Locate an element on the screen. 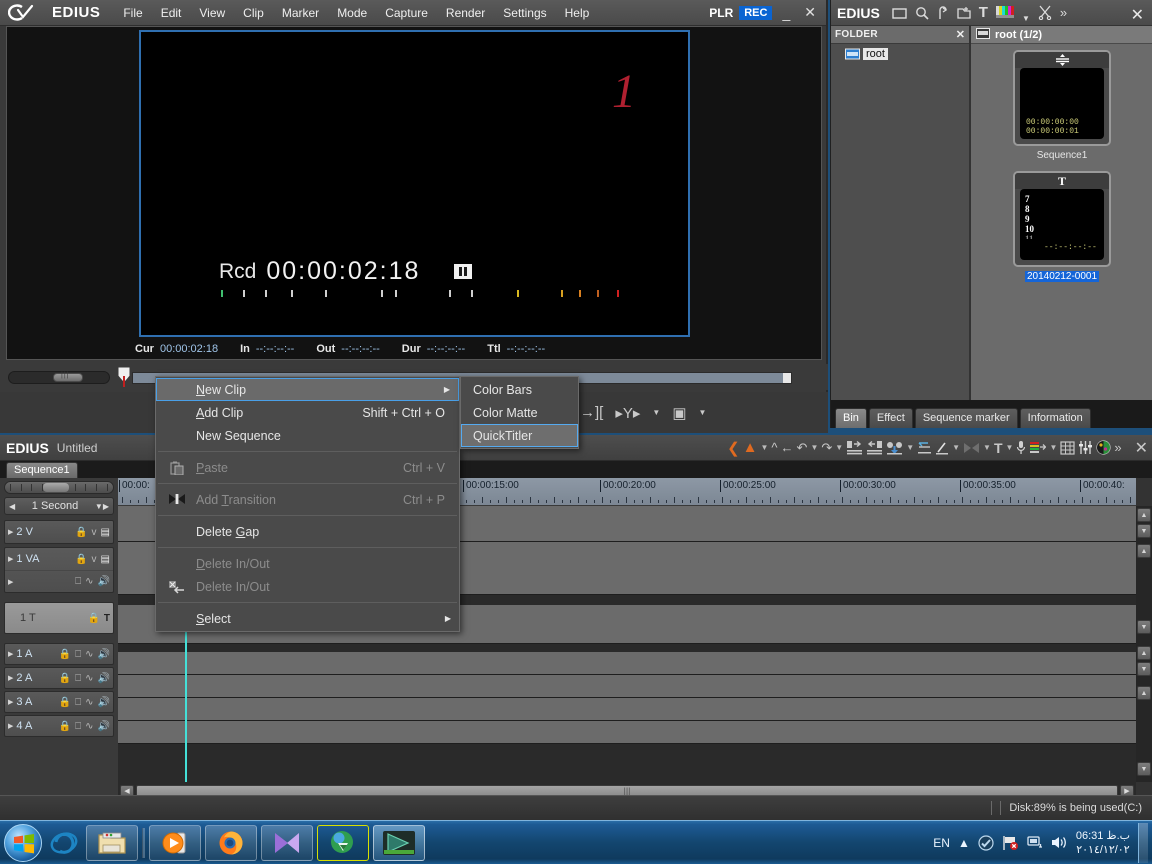 This screenshot has width=1152, height=864. track-audio-lock-icon: ⎕ is located at coordinates (78, 702).